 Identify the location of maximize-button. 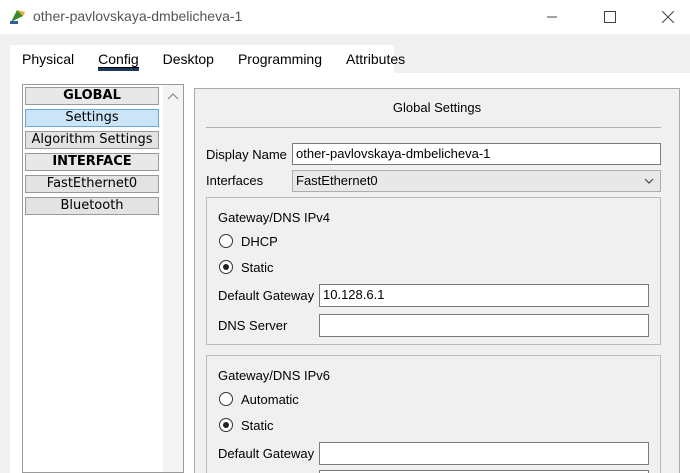
(610, 17).